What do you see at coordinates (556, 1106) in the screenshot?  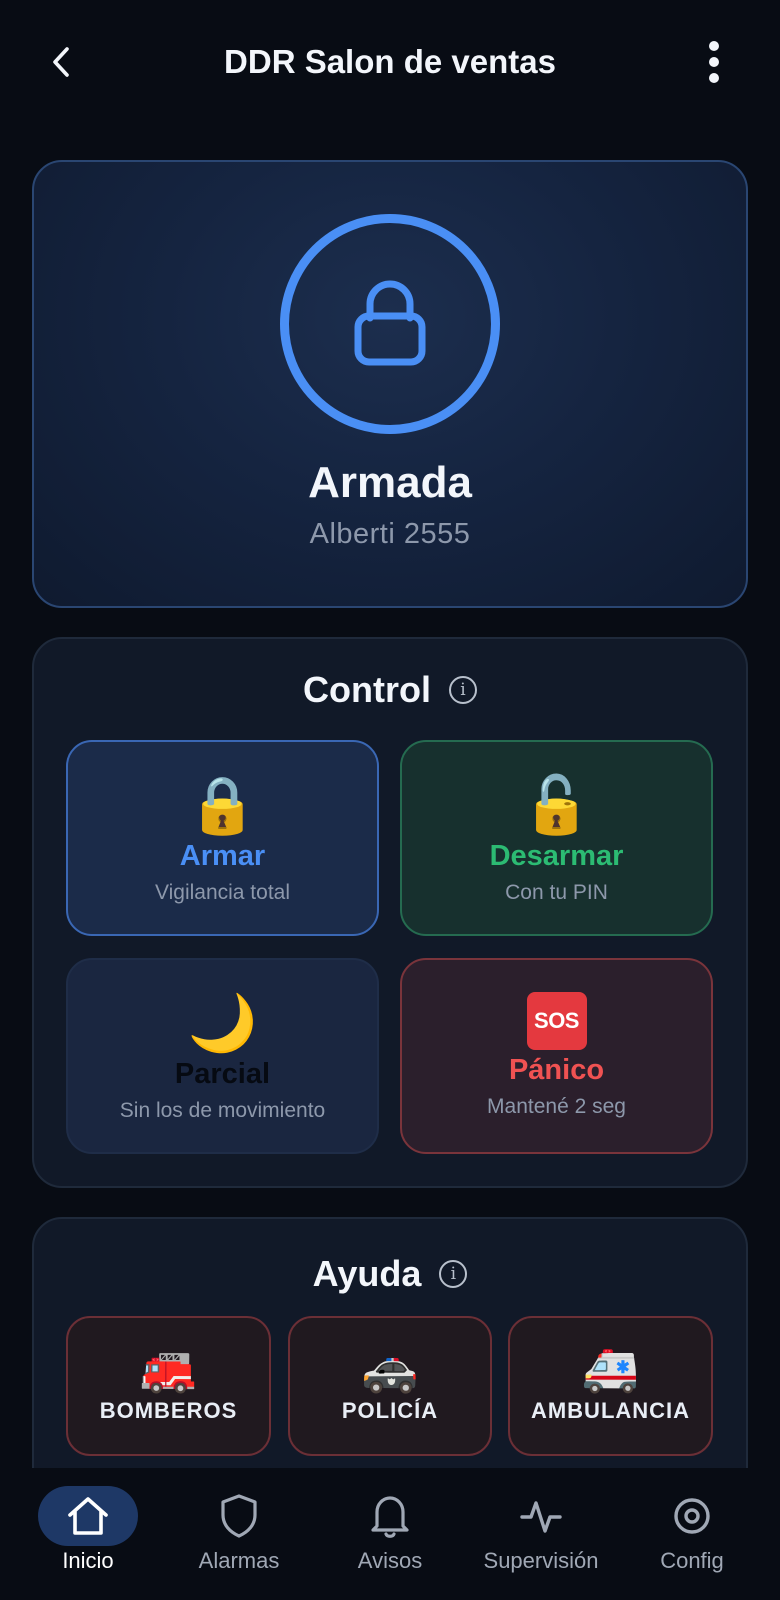 I see `panic-description: Mantené 2 seg` at bounding box center [556, 1106].